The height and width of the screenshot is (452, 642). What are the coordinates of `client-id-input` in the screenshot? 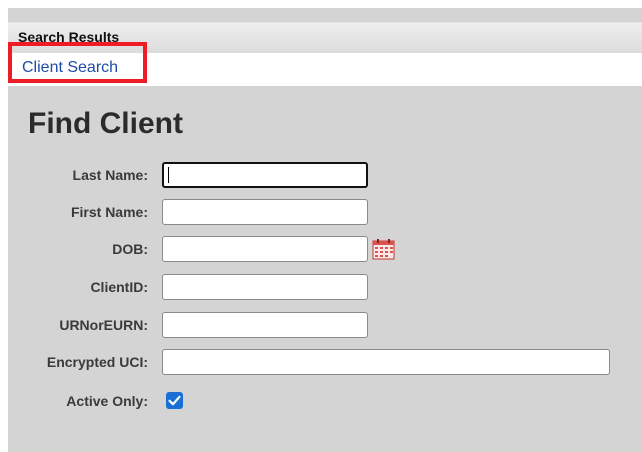 It's located at (265, 287).